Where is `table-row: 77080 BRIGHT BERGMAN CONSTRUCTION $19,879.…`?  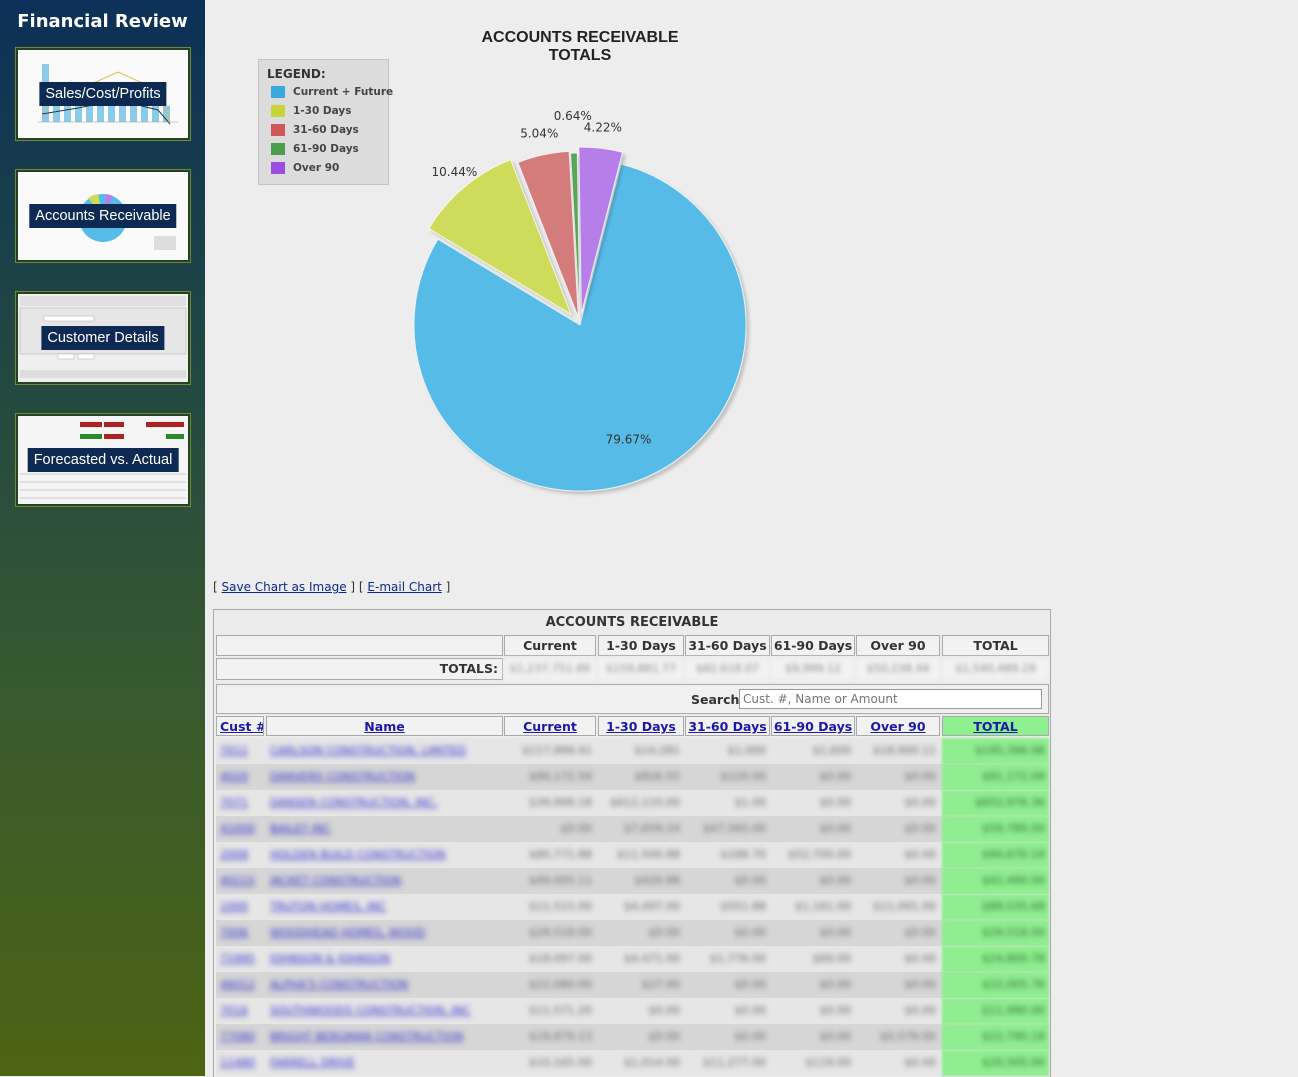 table-row: 77080 BRIGHT BERGMAN CONSTRUCTION $19,879.… is located at coordinates (632, 1037).